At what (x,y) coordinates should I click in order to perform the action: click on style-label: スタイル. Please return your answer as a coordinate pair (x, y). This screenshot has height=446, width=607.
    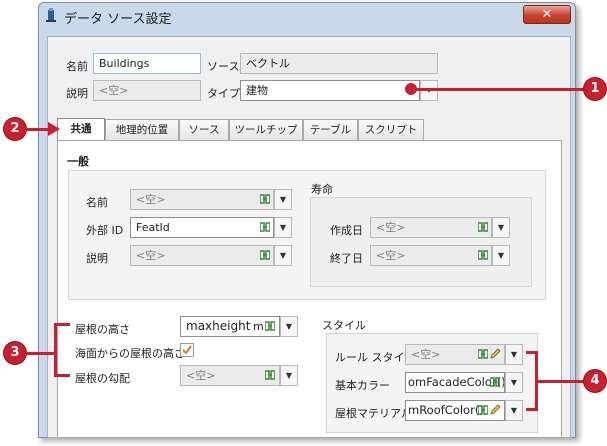
    Looking at the image, I should click on (344, 325).